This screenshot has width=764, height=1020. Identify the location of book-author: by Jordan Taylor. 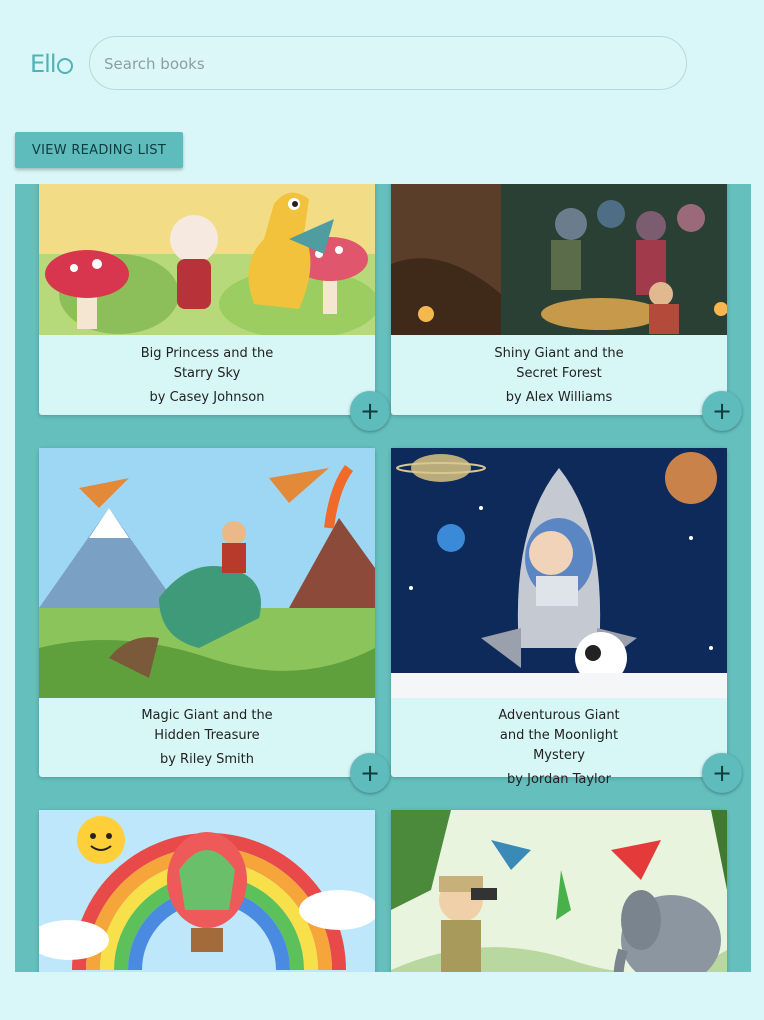
(559, 779).